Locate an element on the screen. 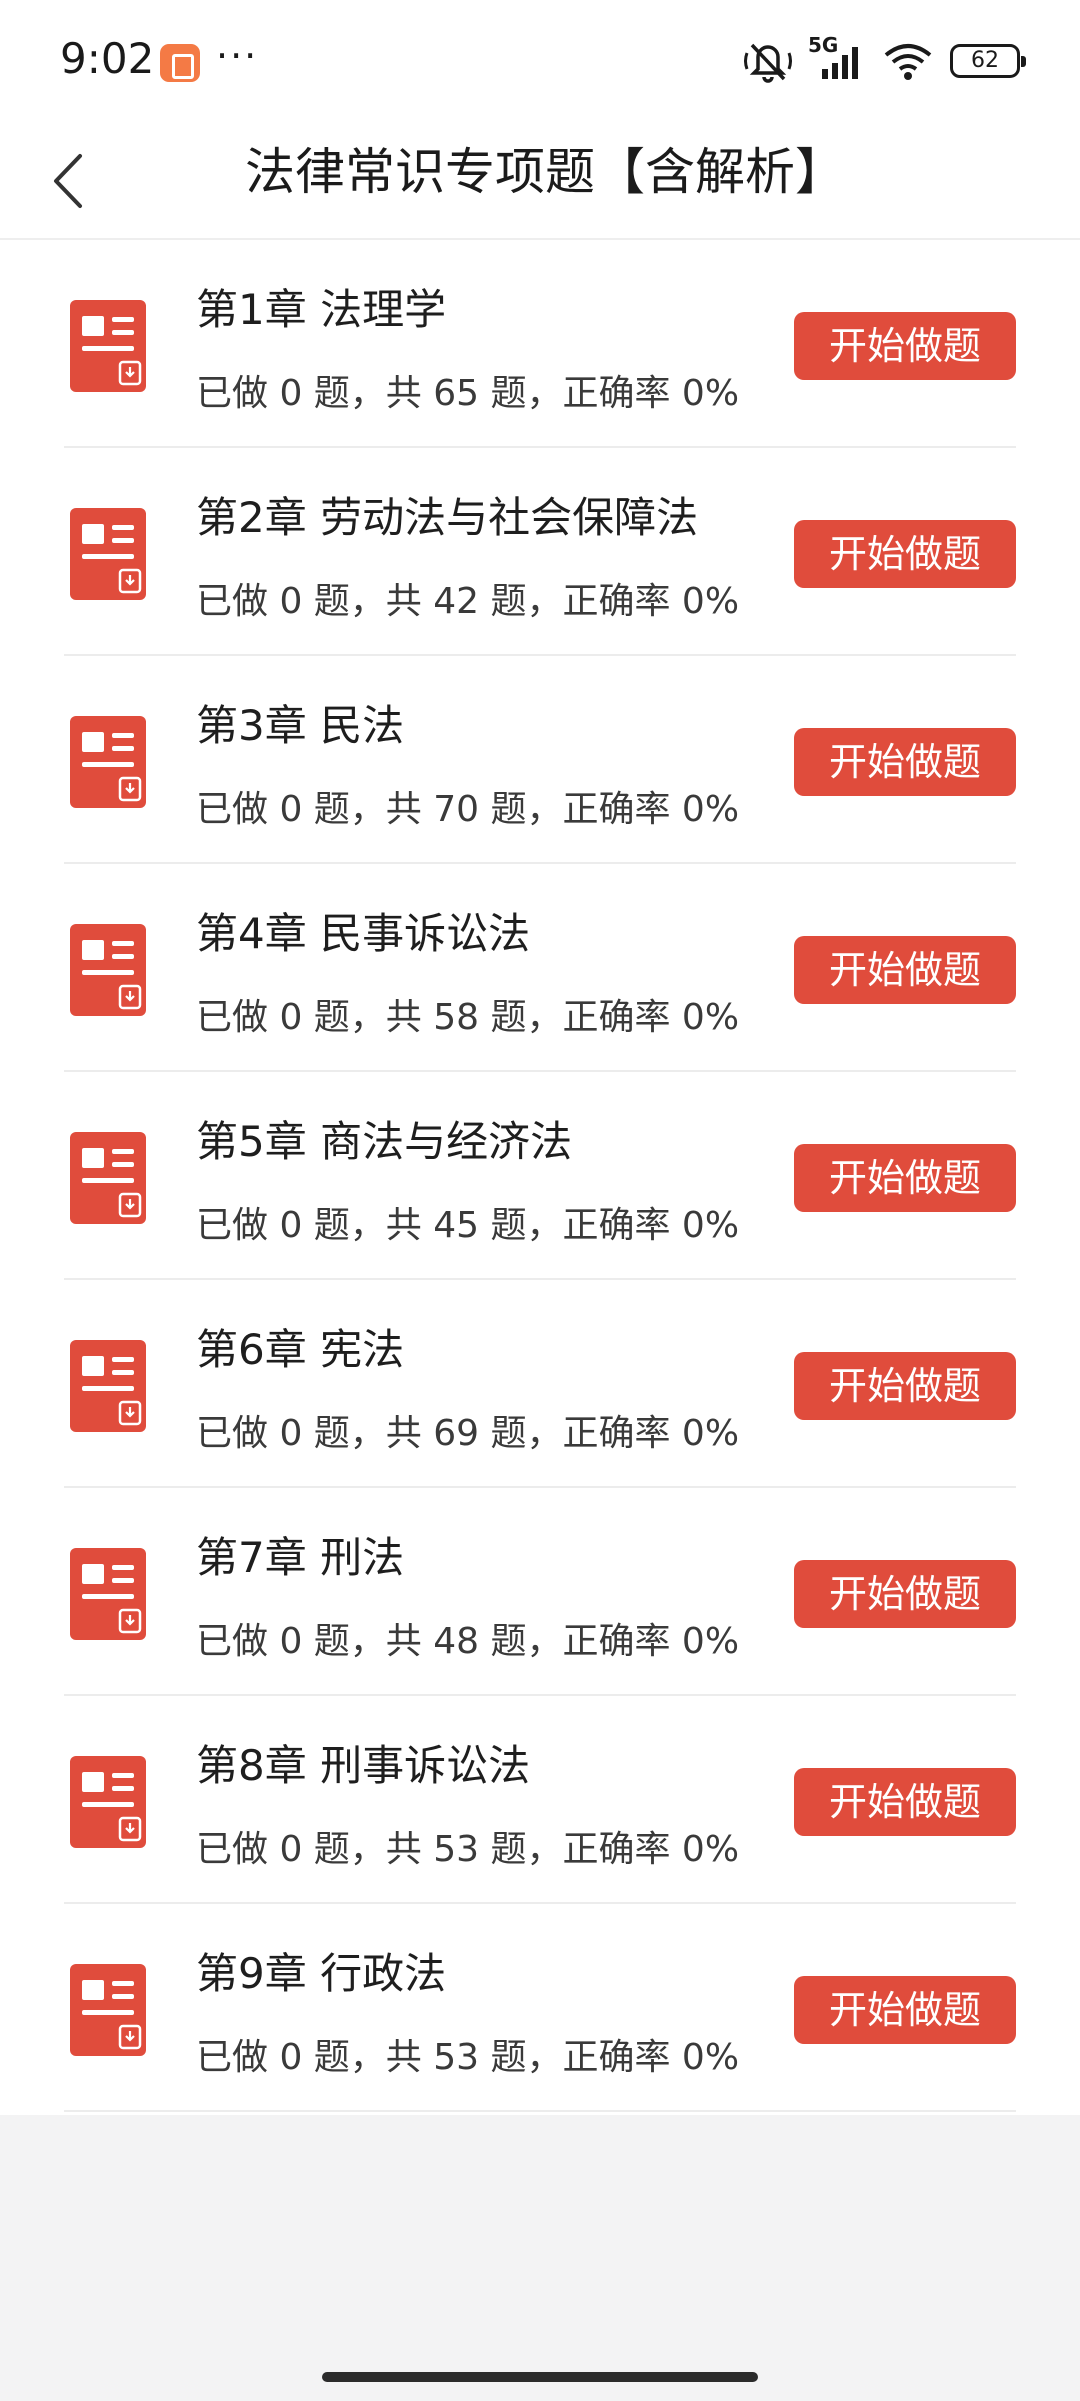  chapter-stats: 已做 0 题，共 58 题，正确率 0% is located at coordinates (468, 1017).